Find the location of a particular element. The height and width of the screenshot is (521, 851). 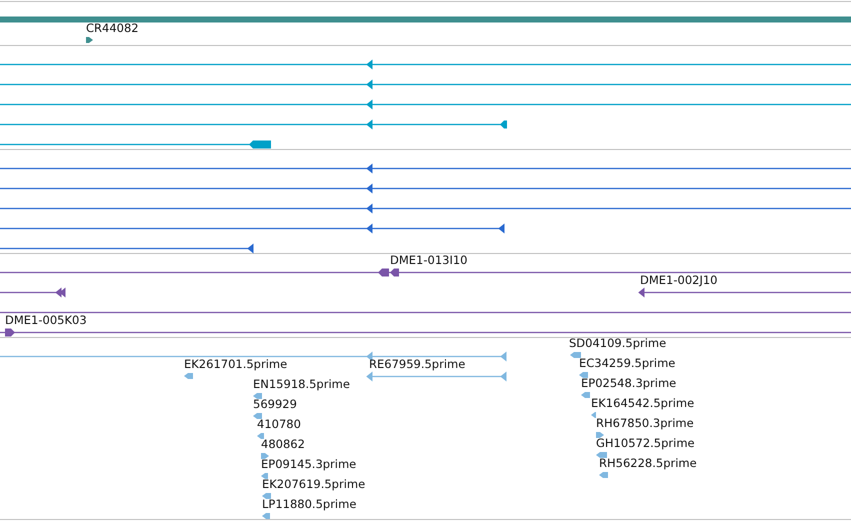

feature-label: EK261701.5prime is located at coordinates (236, 364).